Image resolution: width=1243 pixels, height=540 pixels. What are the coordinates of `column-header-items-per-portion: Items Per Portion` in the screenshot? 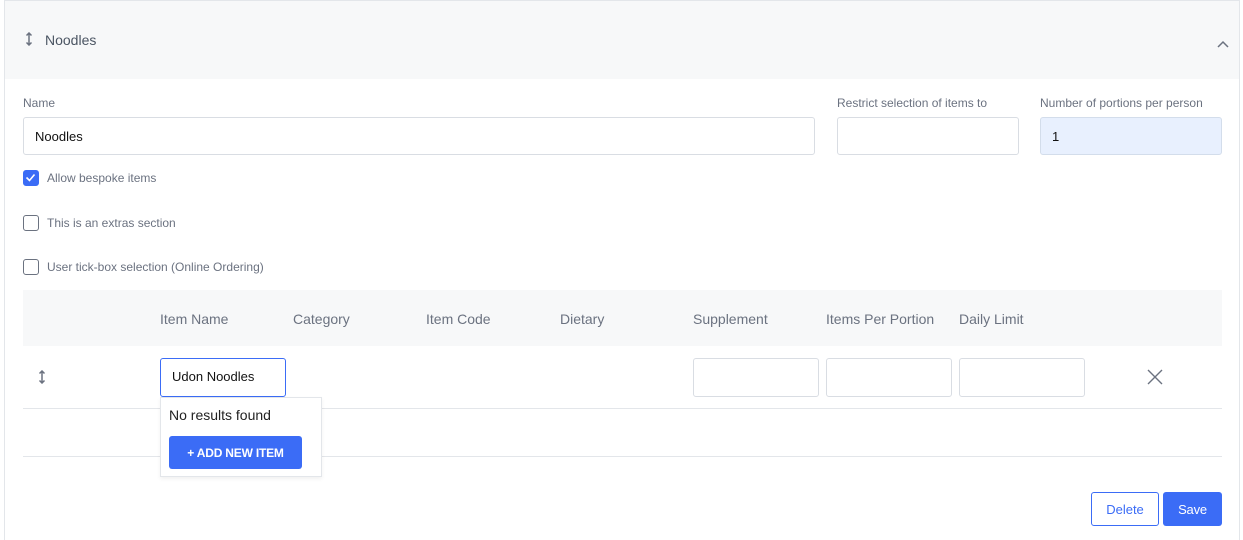 It's located at (880, 319).